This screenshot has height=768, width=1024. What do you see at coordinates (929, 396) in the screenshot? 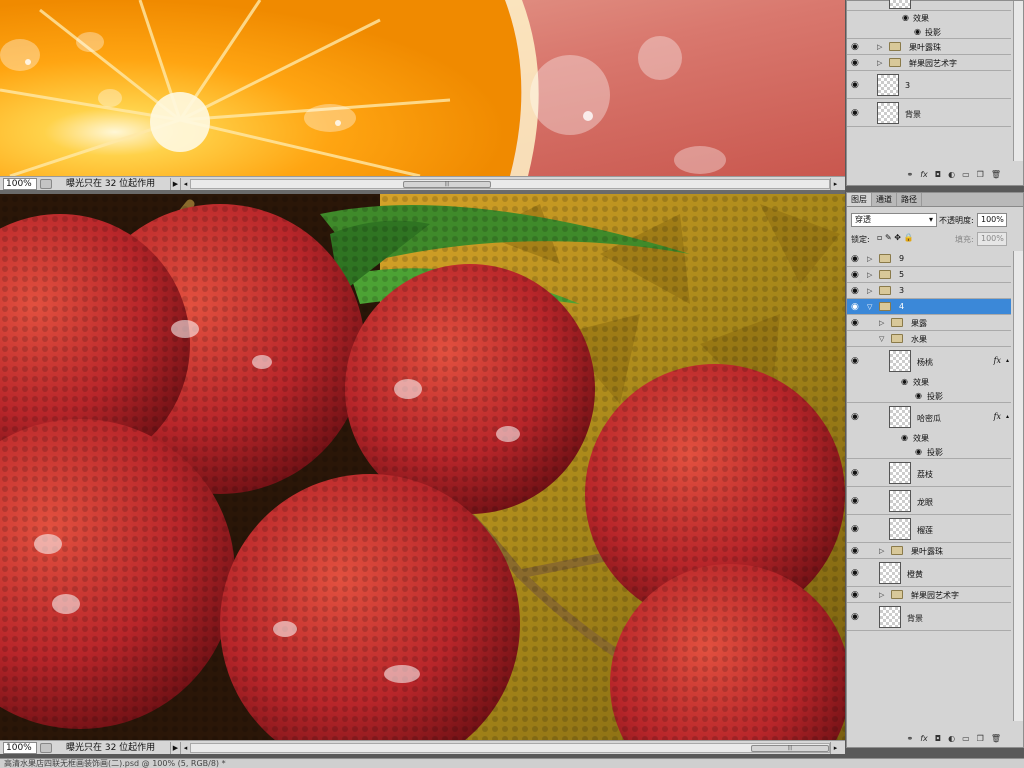
I see `effect-row: ◉ 投影` at bounding box center [929, 396].